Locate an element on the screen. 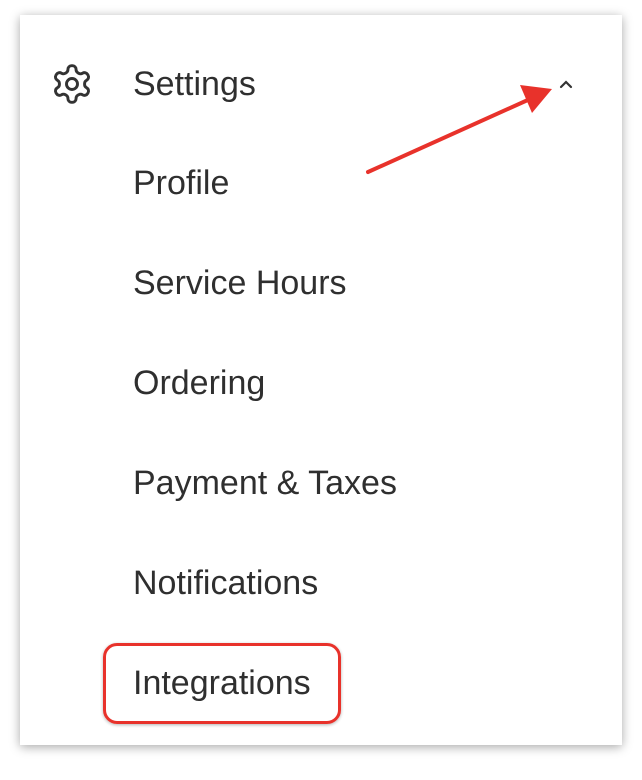  menu-item: Payment & Taxes is located at coordinates (265, 483).